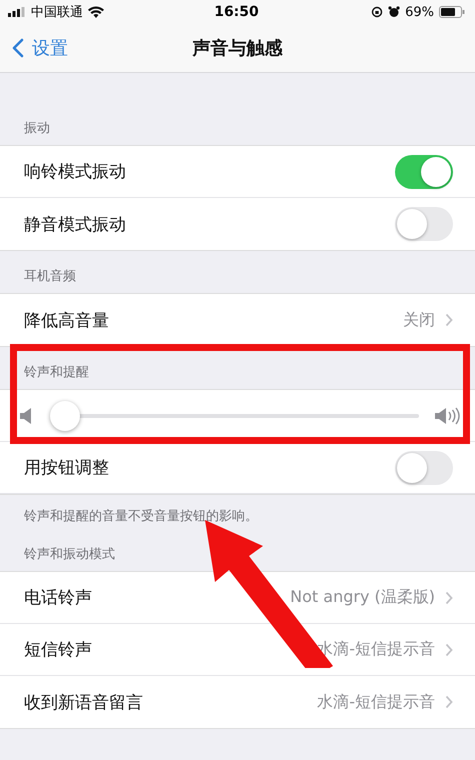 The image size is (475, 760). Describe the element at coordinates (26, 416) in the screenshot. I see `speaker-icon` at that location.